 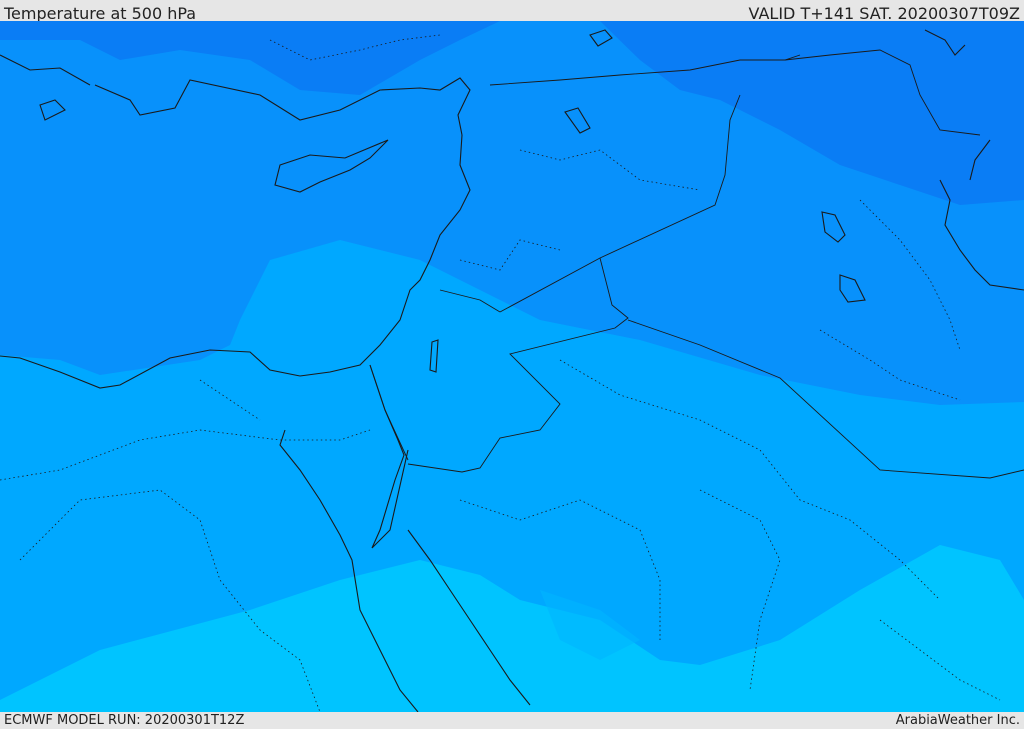 I want to click on credit-label: ArabiaWeather Inc., so click(x=957, y=720).